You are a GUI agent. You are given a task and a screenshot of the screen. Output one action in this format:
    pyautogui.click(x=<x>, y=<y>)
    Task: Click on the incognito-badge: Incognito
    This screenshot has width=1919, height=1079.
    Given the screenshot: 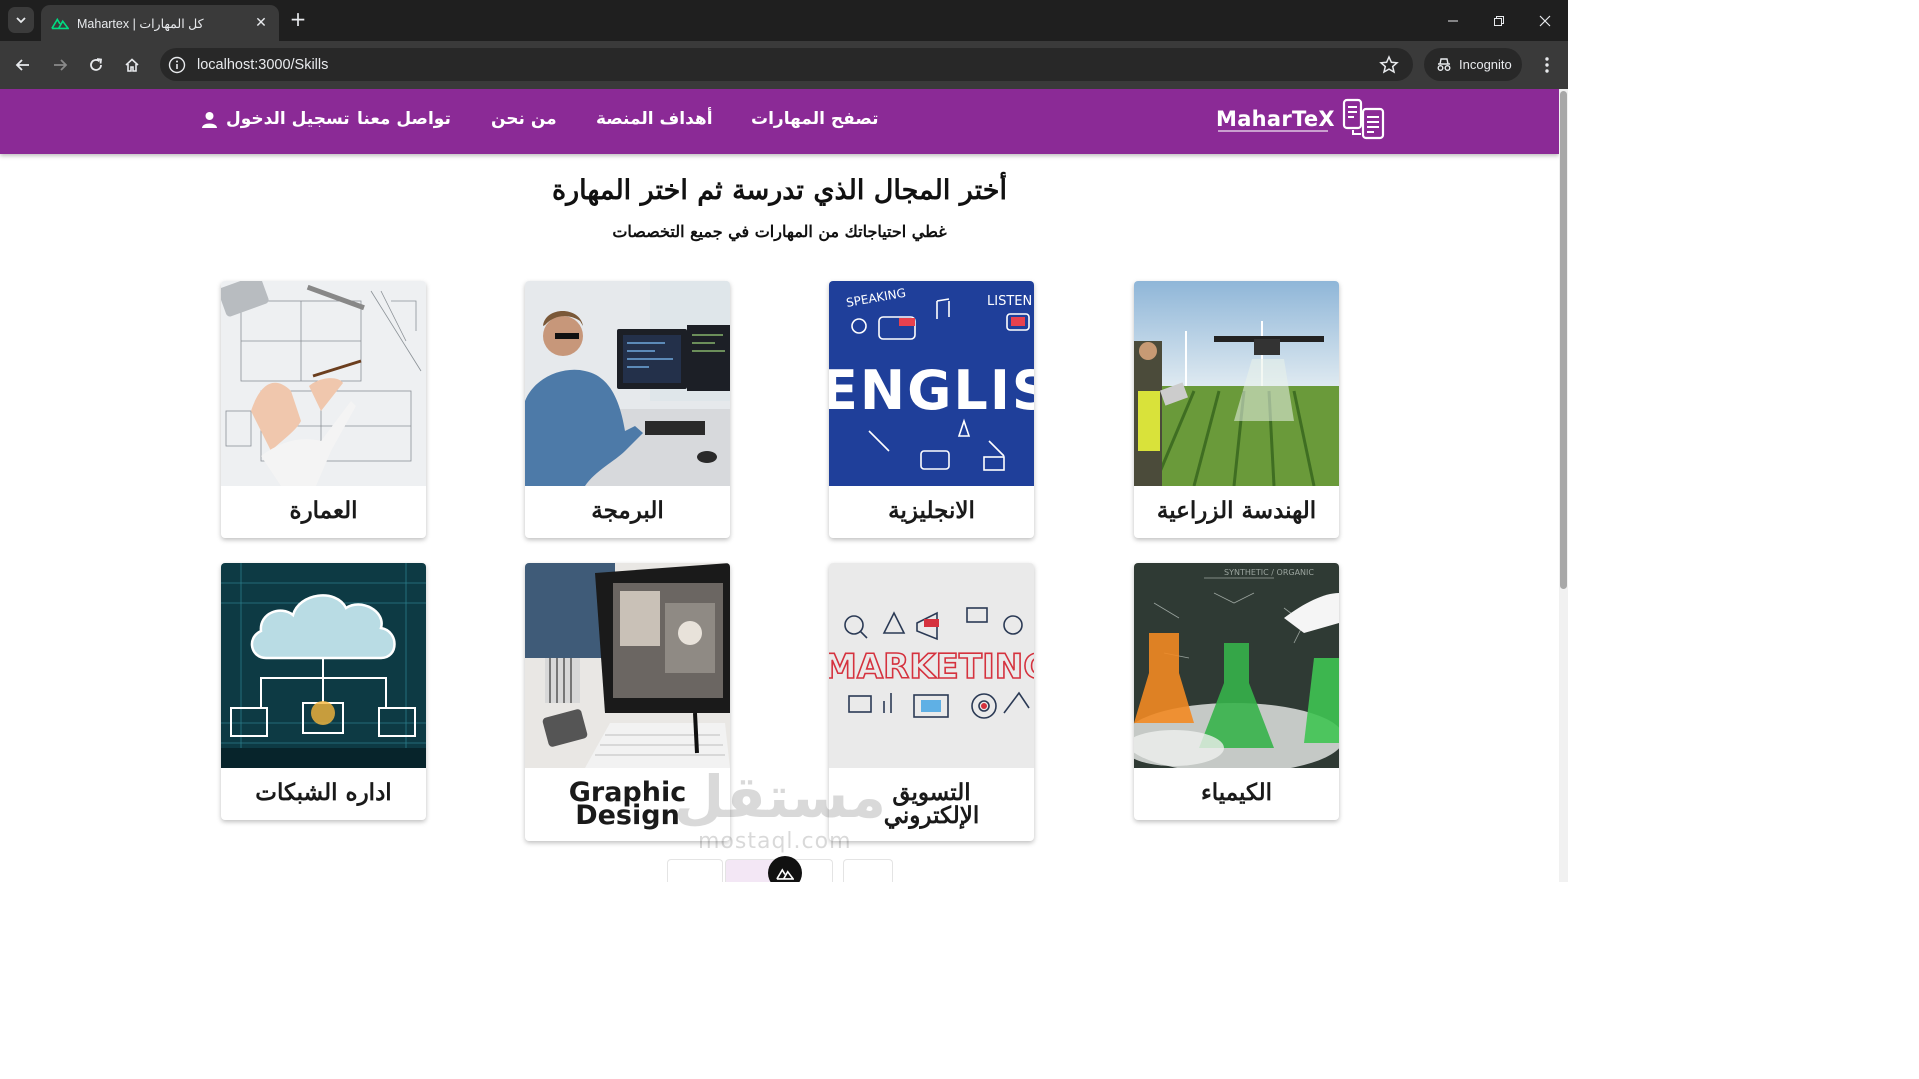 What is the action you would take?
    pyautogui.click(x=1473, y=64)
    